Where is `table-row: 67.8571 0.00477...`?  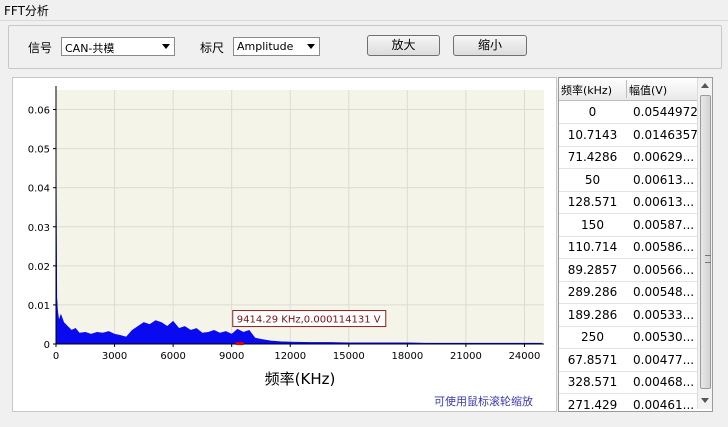 table-row: 67.8571 0.00477... is located at coordinates (635, 360).